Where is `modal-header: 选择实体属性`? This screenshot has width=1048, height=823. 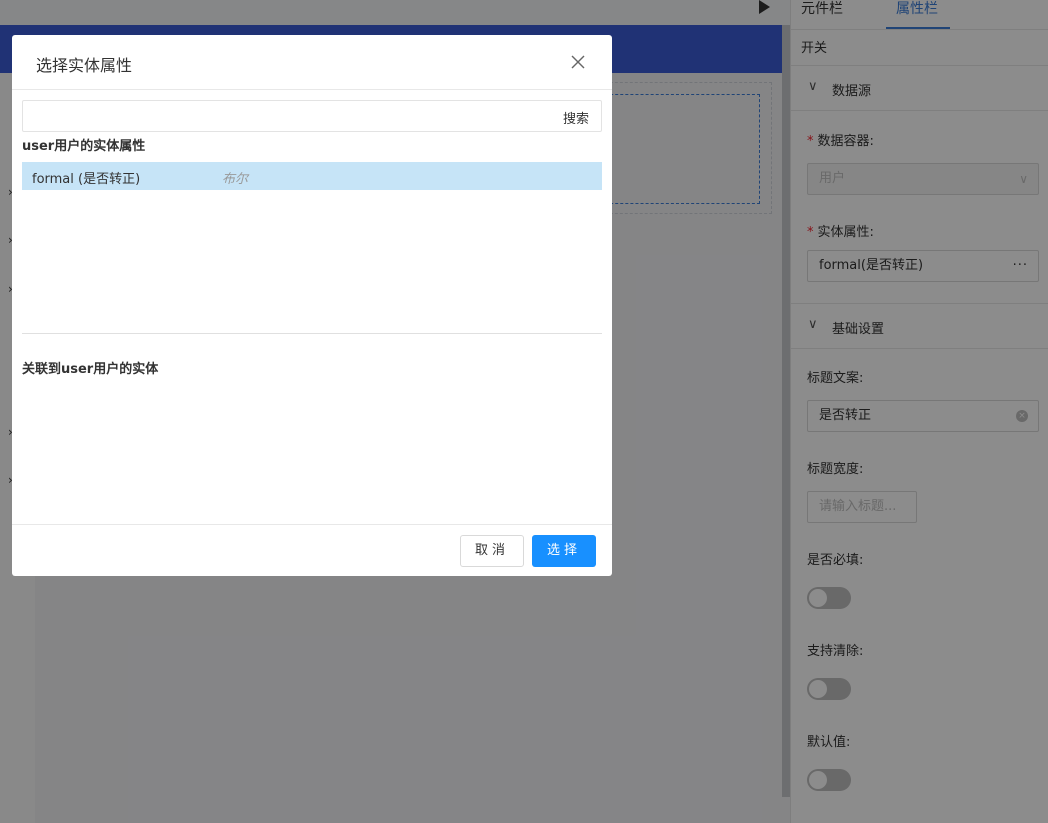
modal-header: 选择实体属性 is located at coordinates (312, 62).